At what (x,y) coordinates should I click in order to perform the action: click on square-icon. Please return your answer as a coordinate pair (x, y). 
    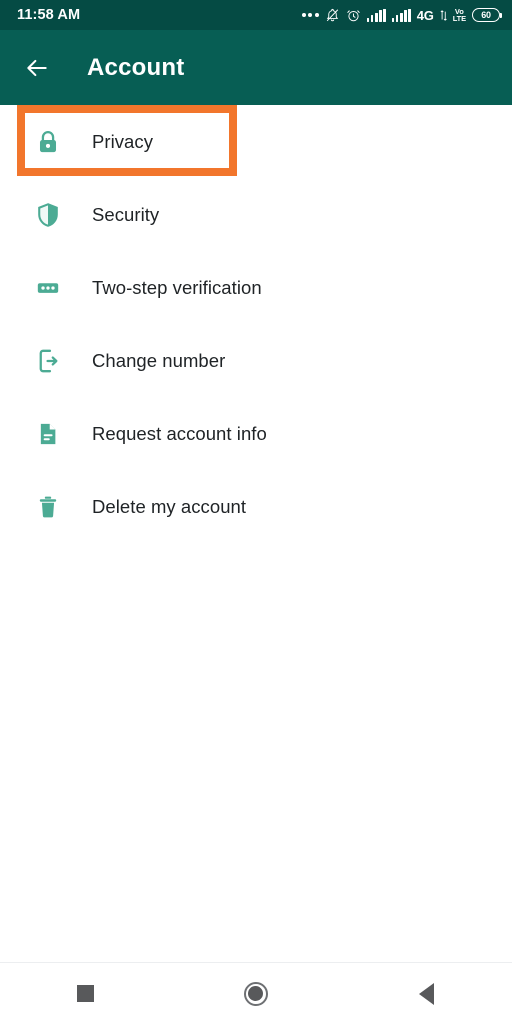
    Looking at the image, I should click on (85, 993).